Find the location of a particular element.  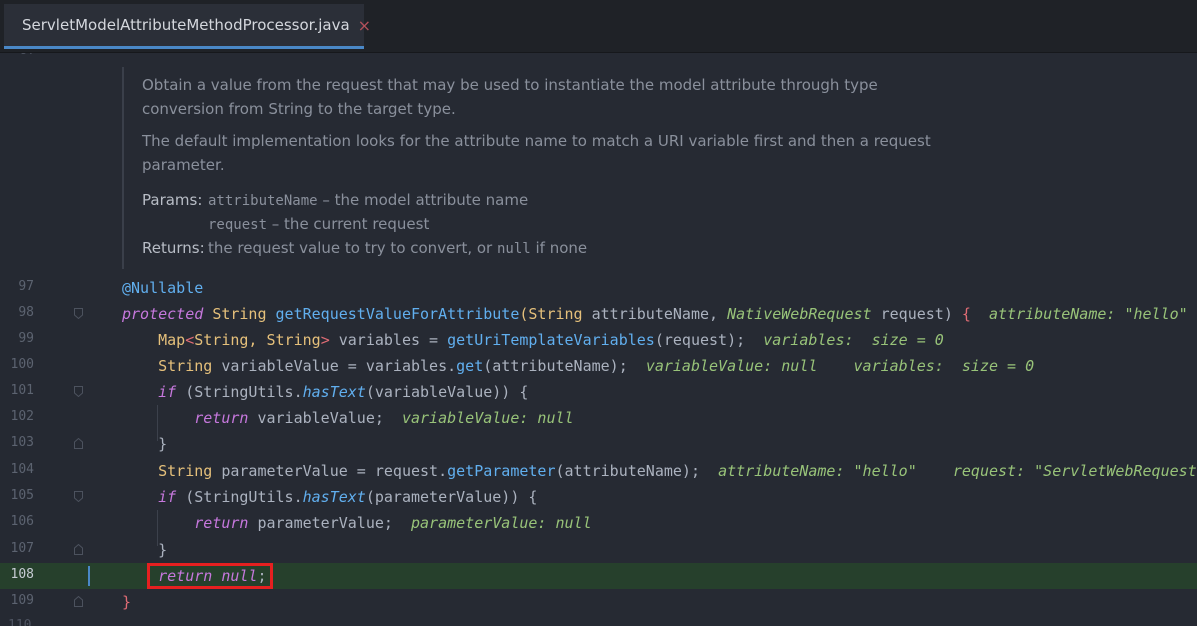

returns-text: if none is located at coordinates (559, 248).